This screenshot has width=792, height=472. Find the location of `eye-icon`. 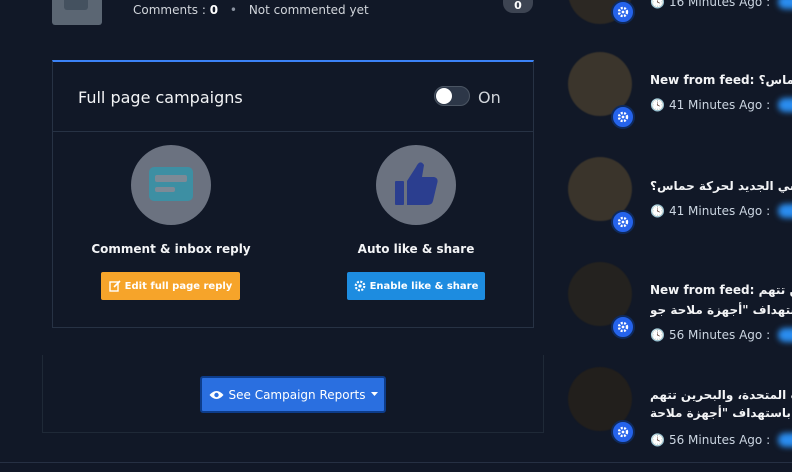

eye-icon is located at coordinates (216, 394).